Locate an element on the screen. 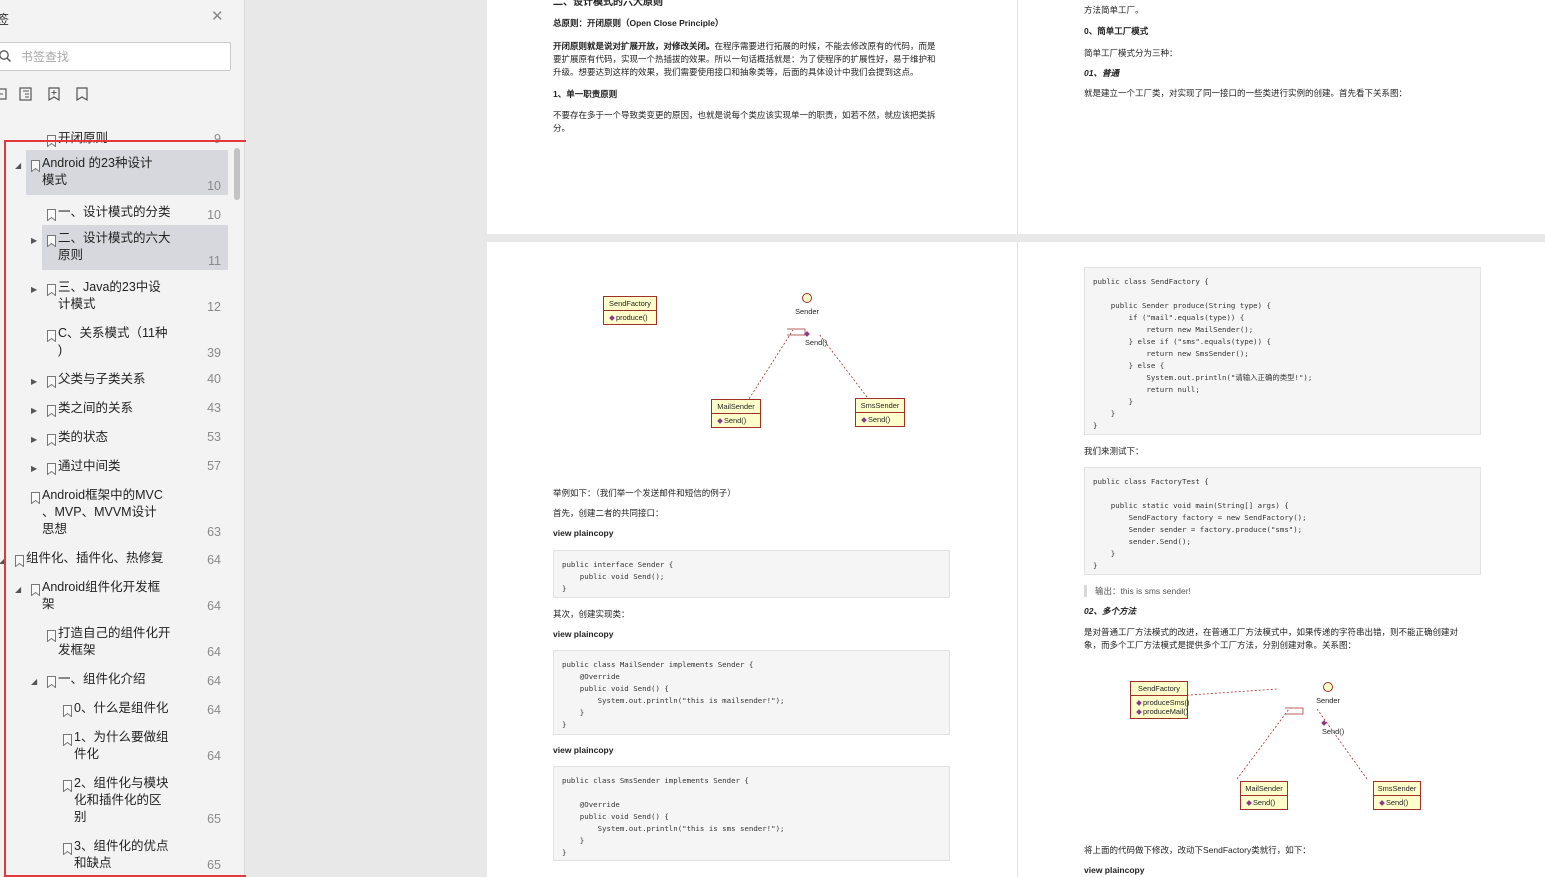 Image resolution: width=1545 pixels, height=877 pixels. bookmark-item: ◢ Android组件化开发框 架 64 is located at coordinates (122, 595).